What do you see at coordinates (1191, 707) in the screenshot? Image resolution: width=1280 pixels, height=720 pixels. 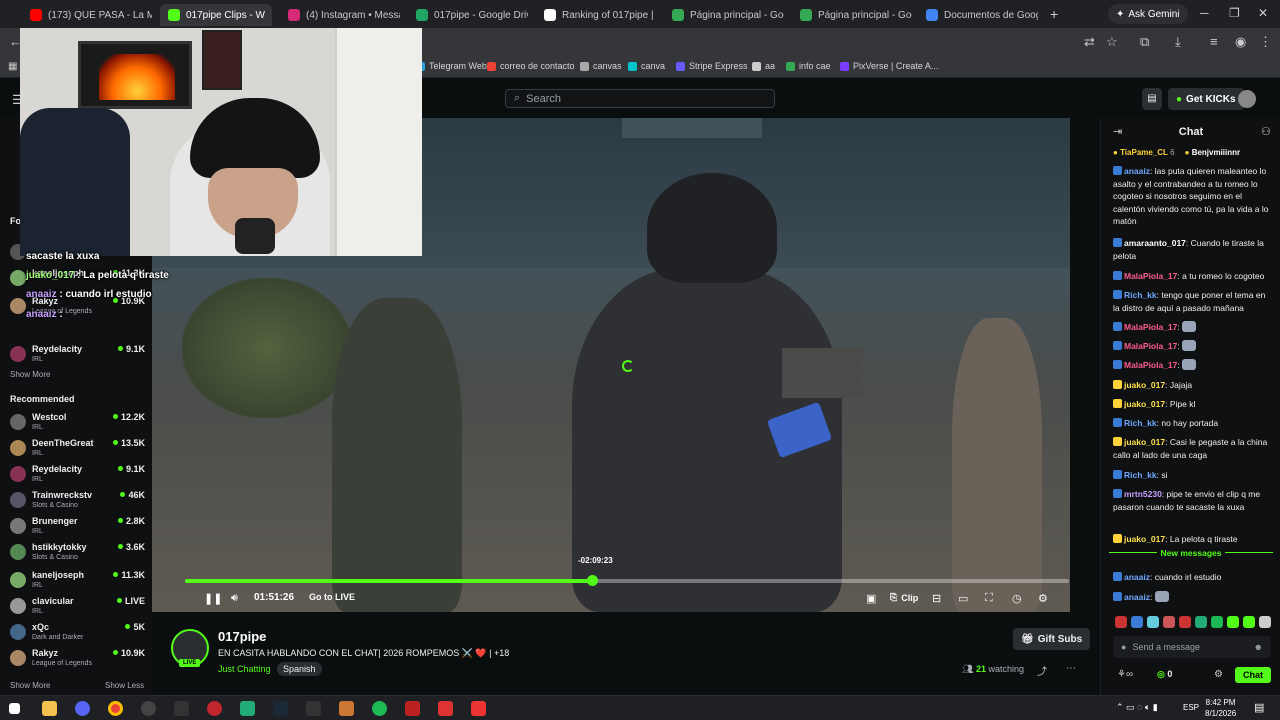 I see `keyboard-language: ESP` at bounding box center [1191, 707].